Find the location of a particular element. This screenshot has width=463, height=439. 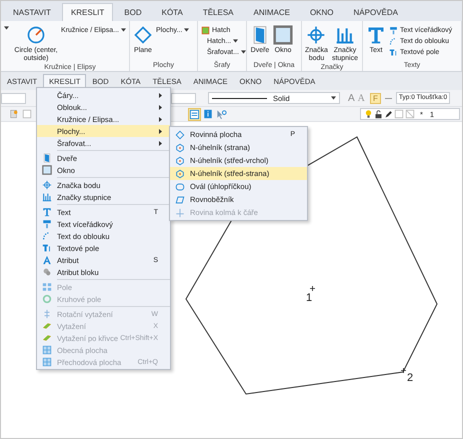

grid-array-icon is located at coordinates (47, 287).